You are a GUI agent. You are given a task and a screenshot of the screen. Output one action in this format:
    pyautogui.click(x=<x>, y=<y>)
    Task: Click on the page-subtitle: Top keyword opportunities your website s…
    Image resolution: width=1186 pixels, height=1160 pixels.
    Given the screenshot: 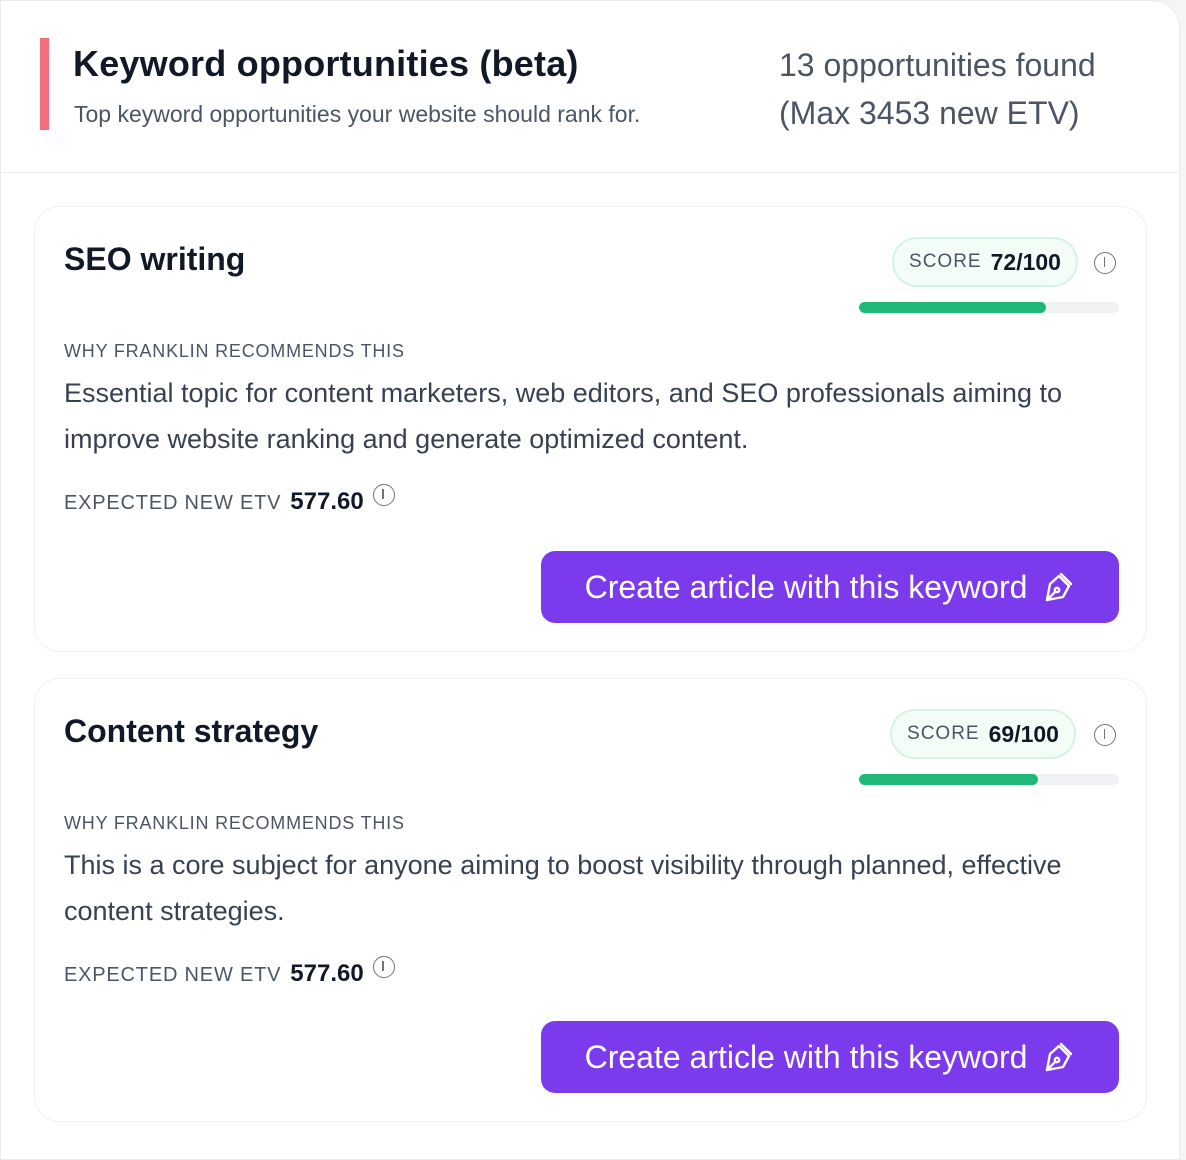 What is the action you would take?
    pyautogui.click(x=357, y=114)
    